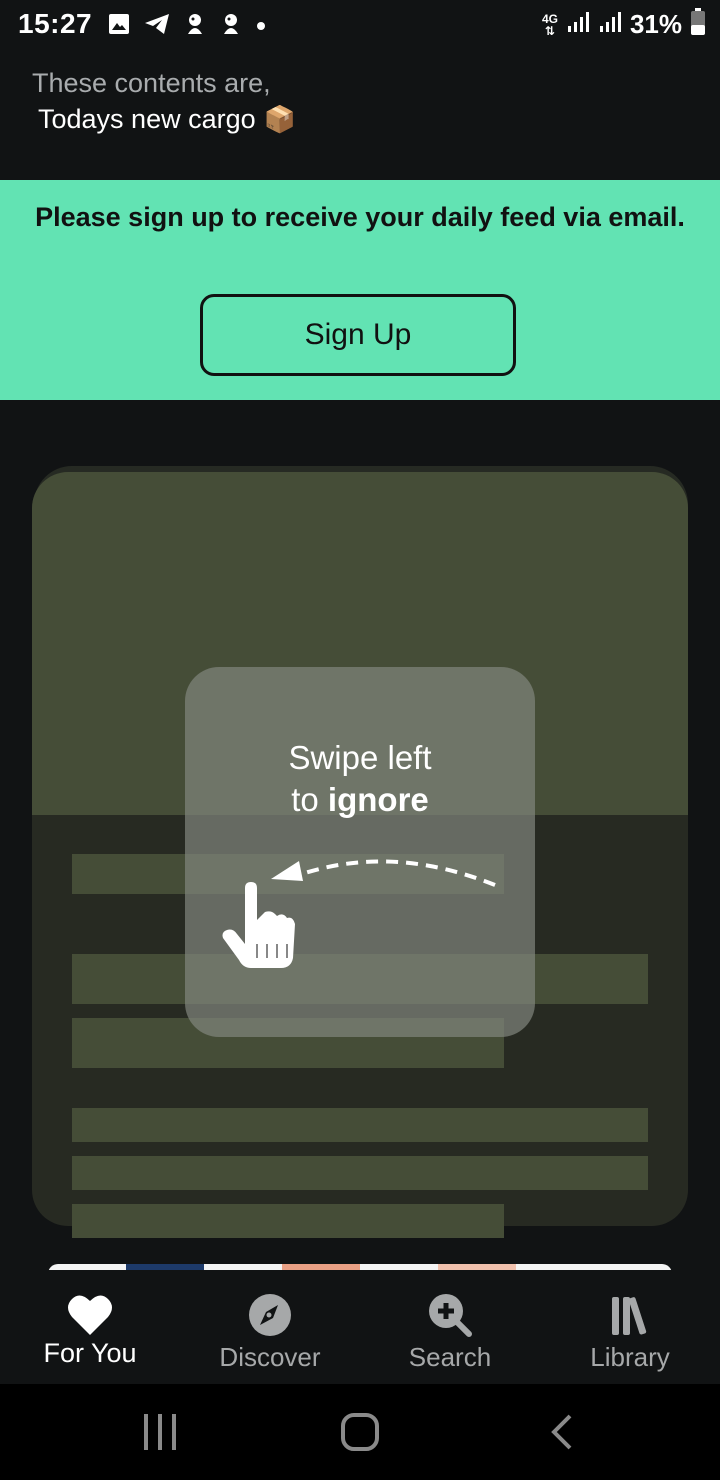 The width and height of the screenshot is (720, 1480). What do you see at coordinates (151, 83) in the screenshot?
I see `header-subtitle: These contents are,` at bounding box center [151, 83].